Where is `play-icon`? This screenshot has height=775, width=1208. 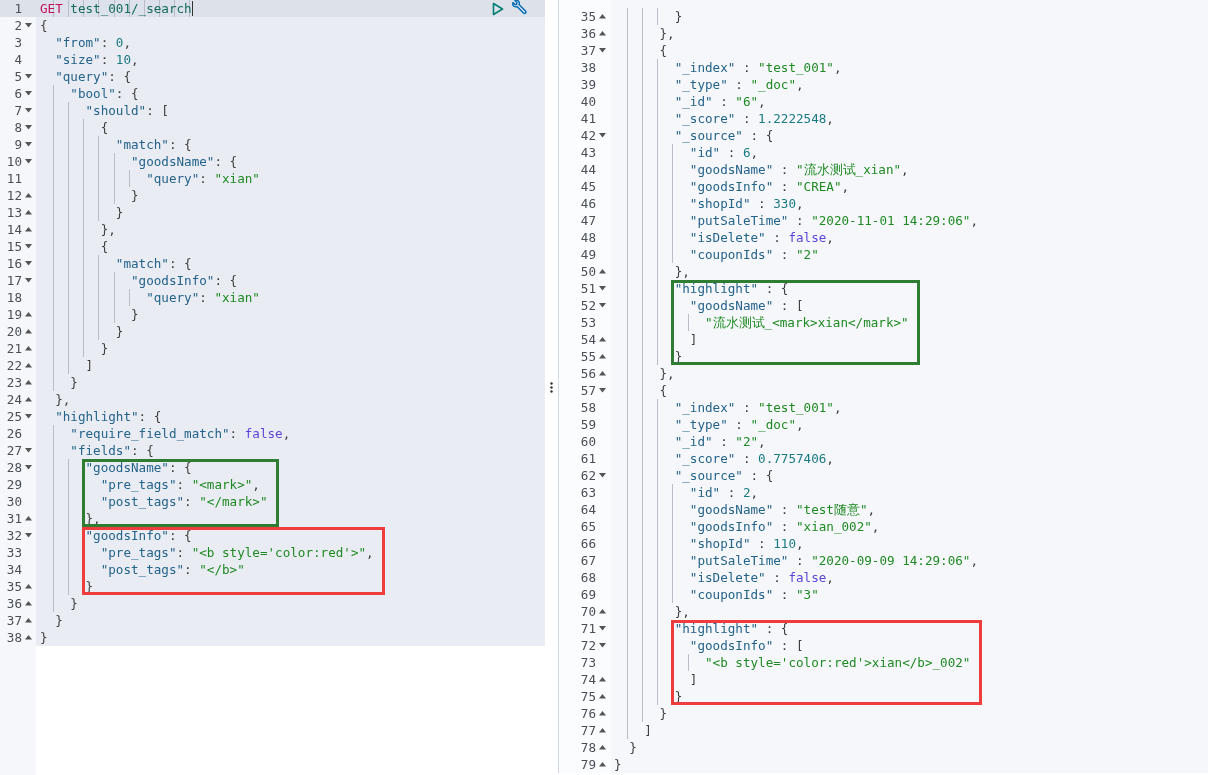
play-icon is located at coordinates (498, 8).